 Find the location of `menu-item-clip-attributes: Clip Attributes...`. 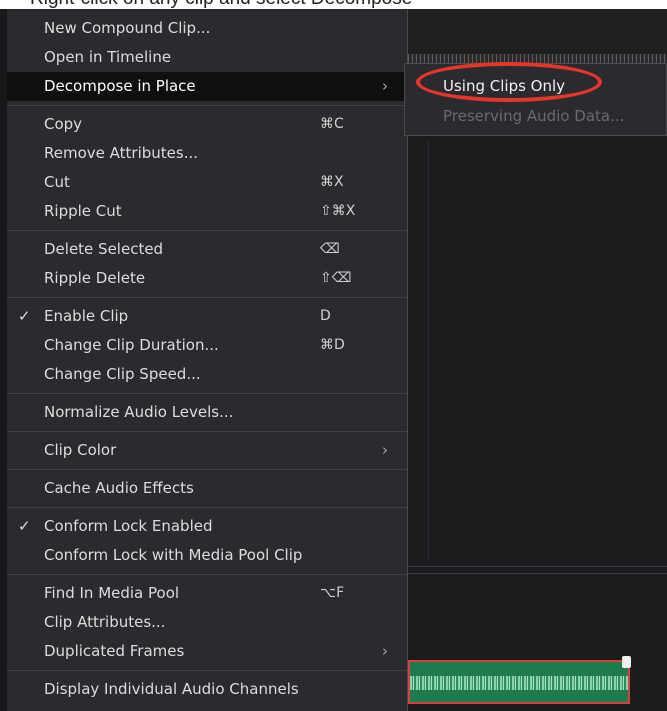

menu-item-clip-attributes: Clip Attributes... is located at coordinates (207, 622).